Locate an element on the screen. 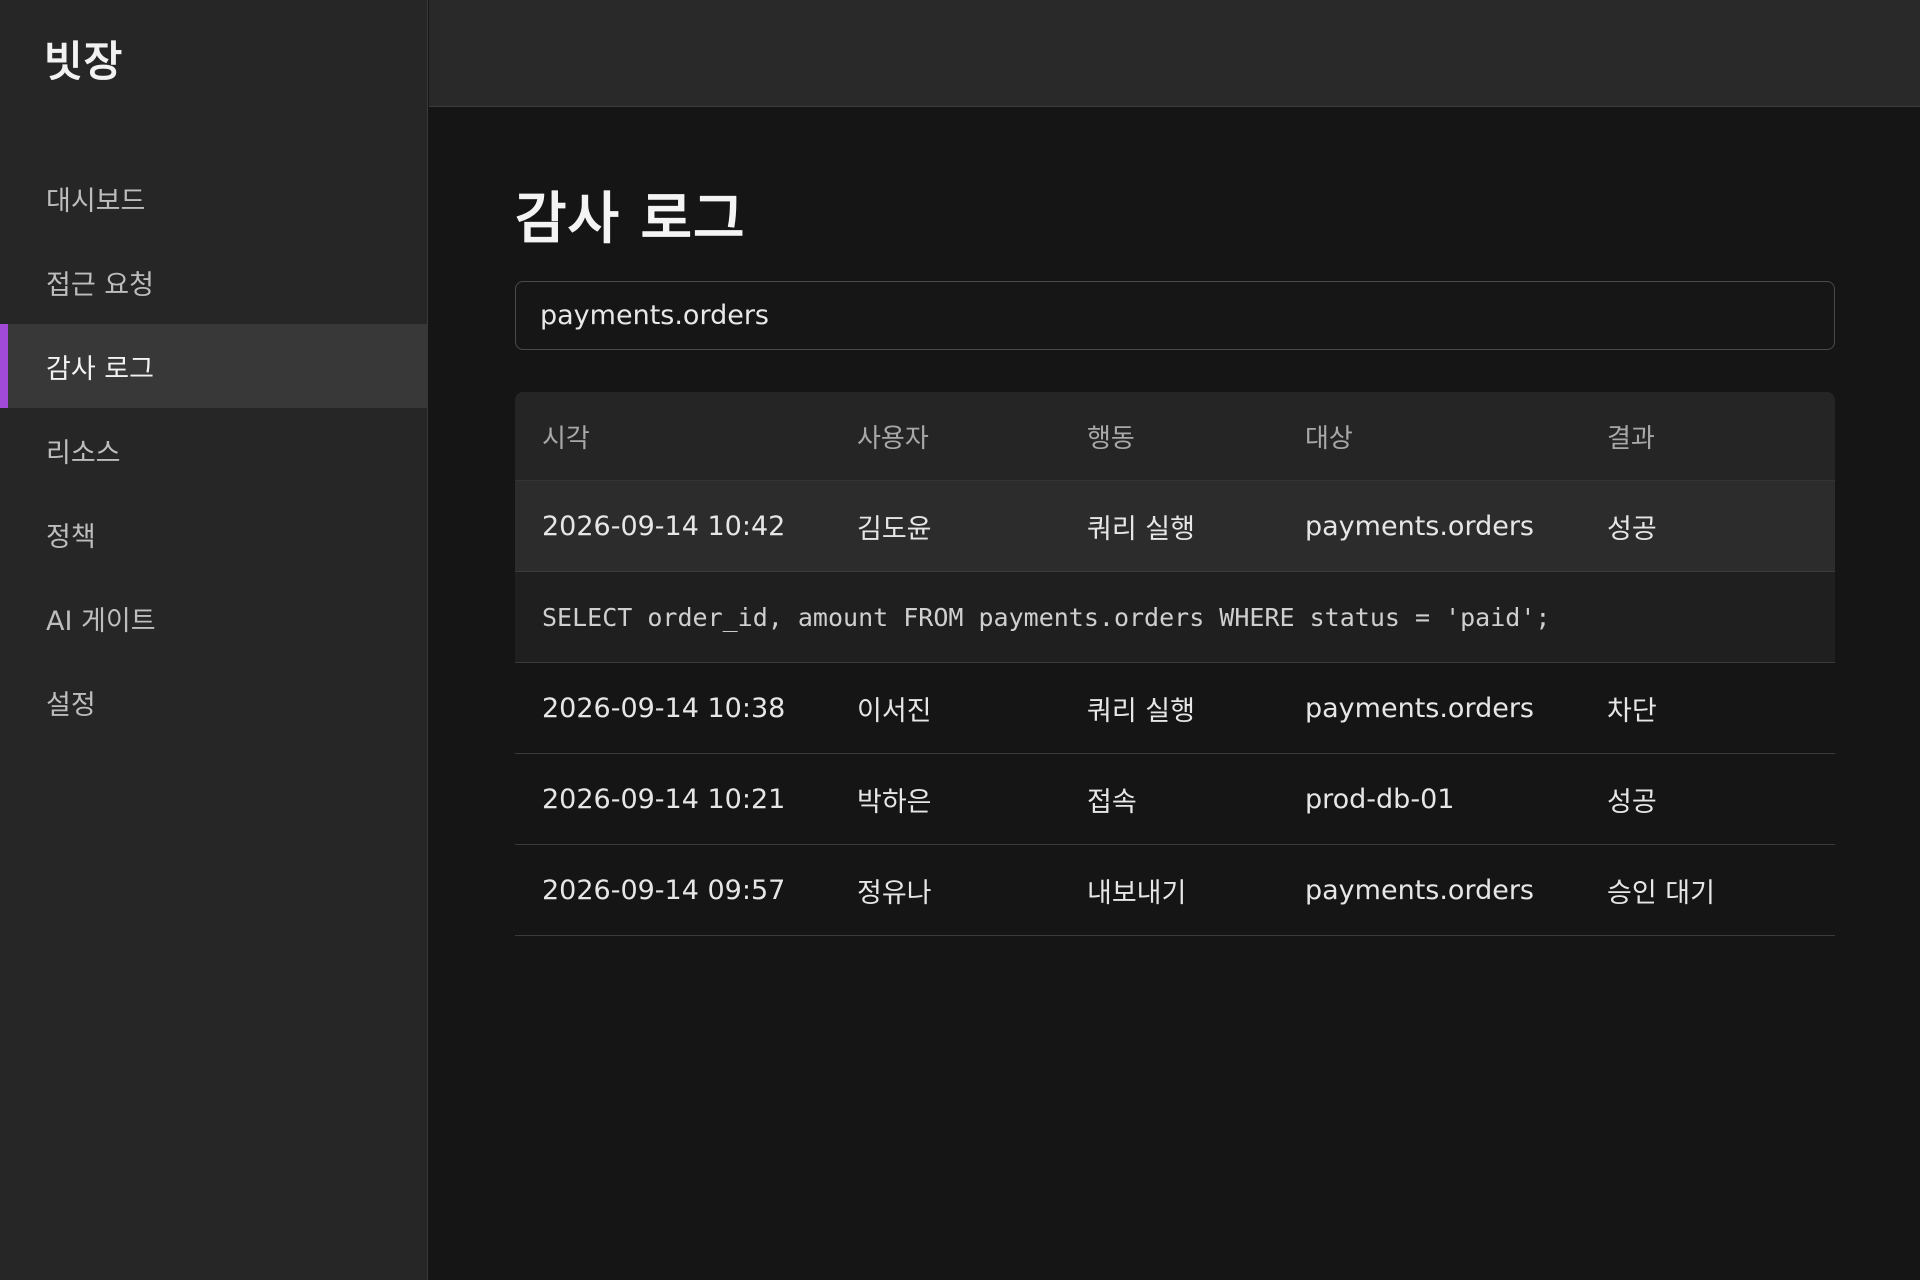 The height and width of the screenshot is (1280, 1920). cell-user: 김도윤 is located at coordinates (894, 529).